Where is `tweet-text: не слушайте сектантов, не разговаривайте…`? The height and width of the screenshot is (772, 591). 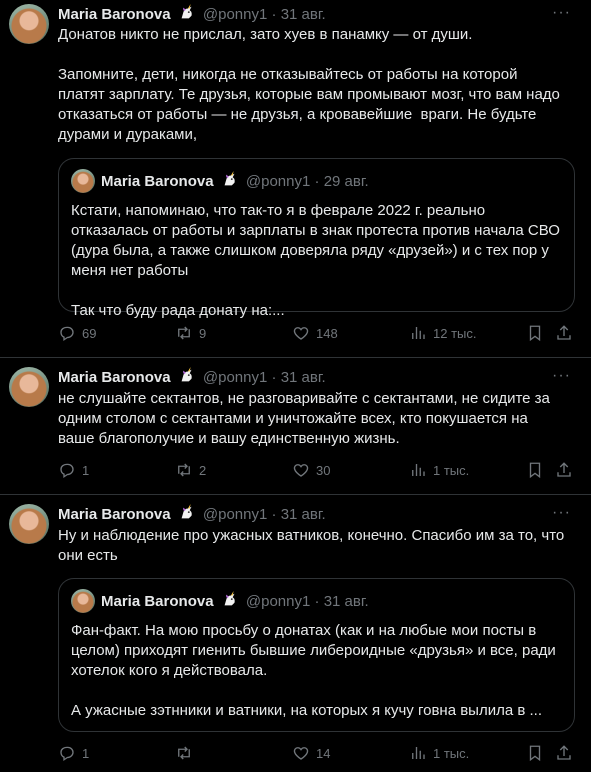
tweet-text: не слушайте сектантов, не разговаривайте… is located at coordinates (306, 418).